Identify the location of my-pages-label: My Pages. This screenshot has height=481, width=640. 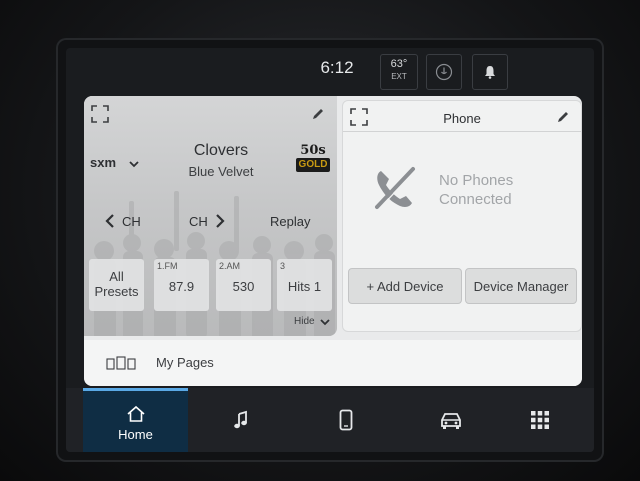
(185, 362).